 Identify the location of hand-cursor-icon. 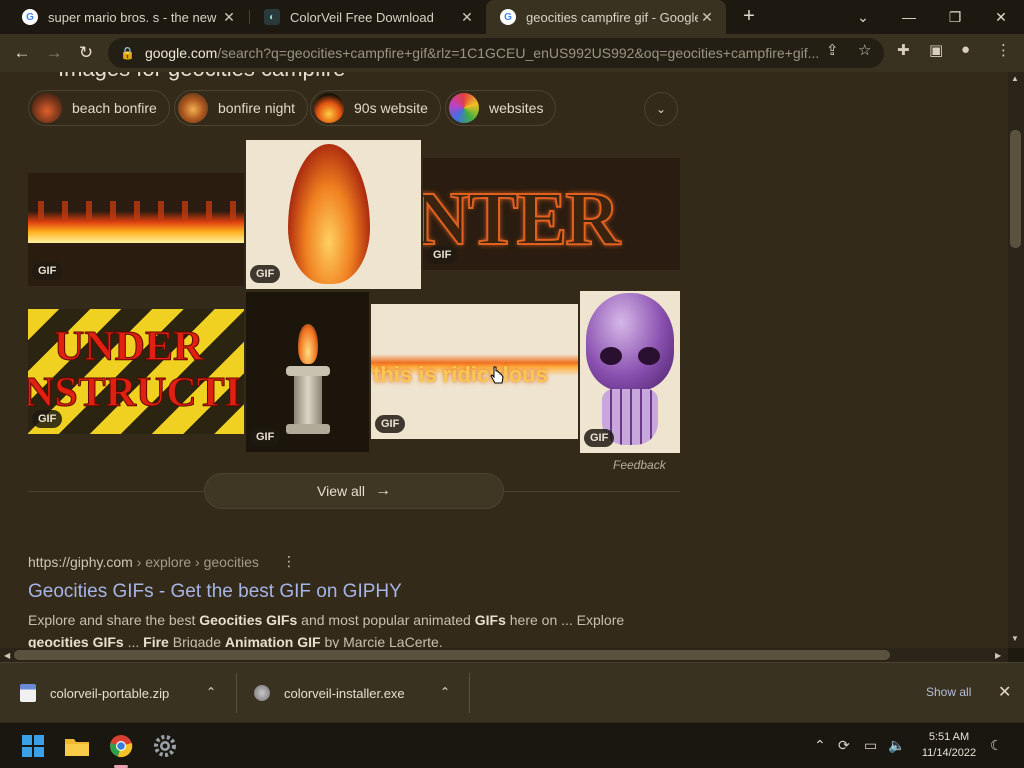
(497, 376).